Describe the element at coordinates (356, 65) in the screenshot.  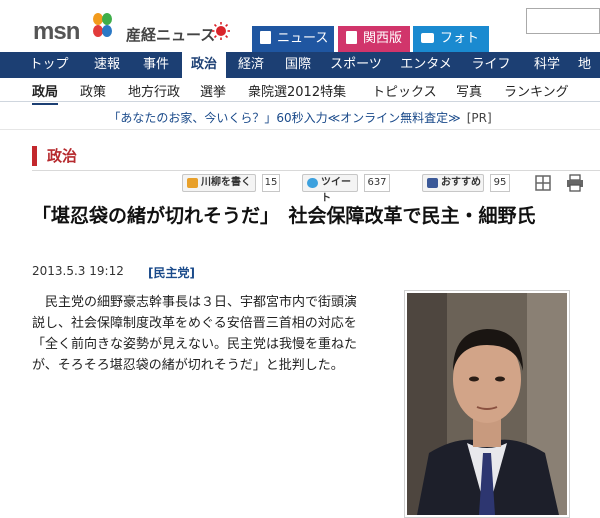
I see `nav-item-sports: スポーツ` at that location.